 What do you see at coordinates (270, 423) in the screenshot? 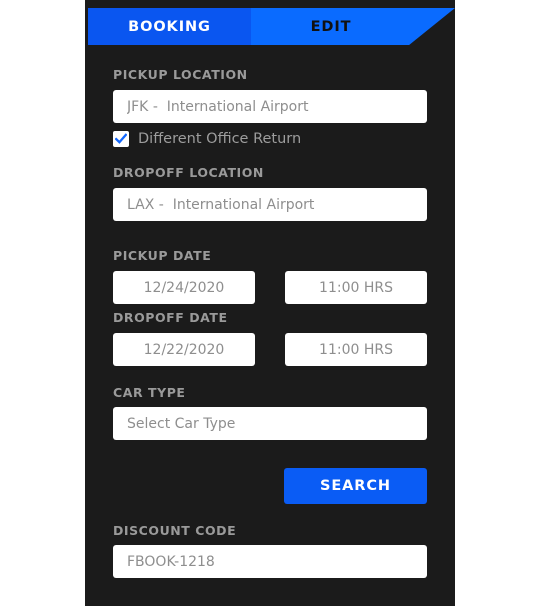
I see `car-type-select` at bounding box center [270, 423].